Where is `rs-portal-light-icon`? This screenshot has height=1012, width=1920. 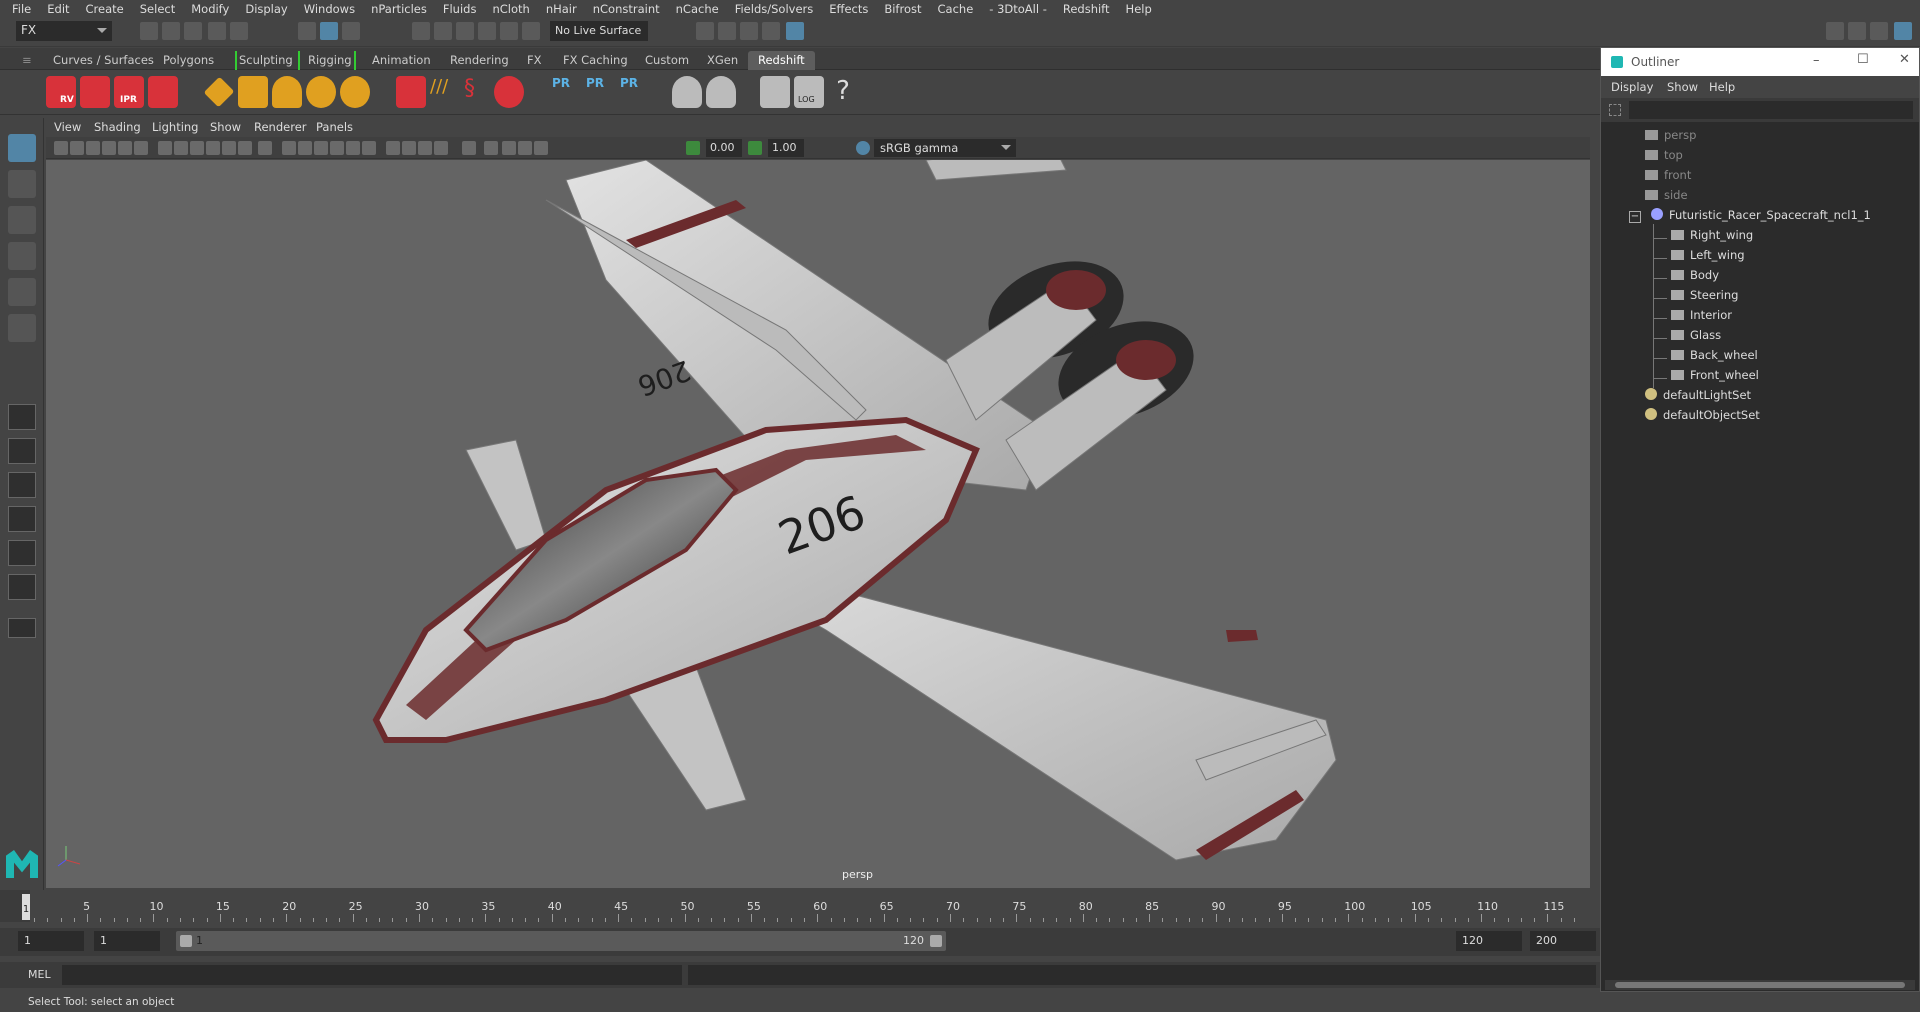
rs-portal-light-icon is located at coordinates (253, 92).